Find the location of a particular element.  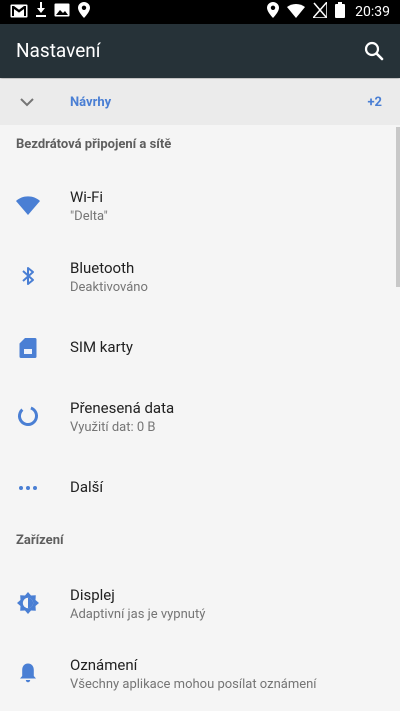

status-bar: 20:39 is located at coordinates (200, 12).